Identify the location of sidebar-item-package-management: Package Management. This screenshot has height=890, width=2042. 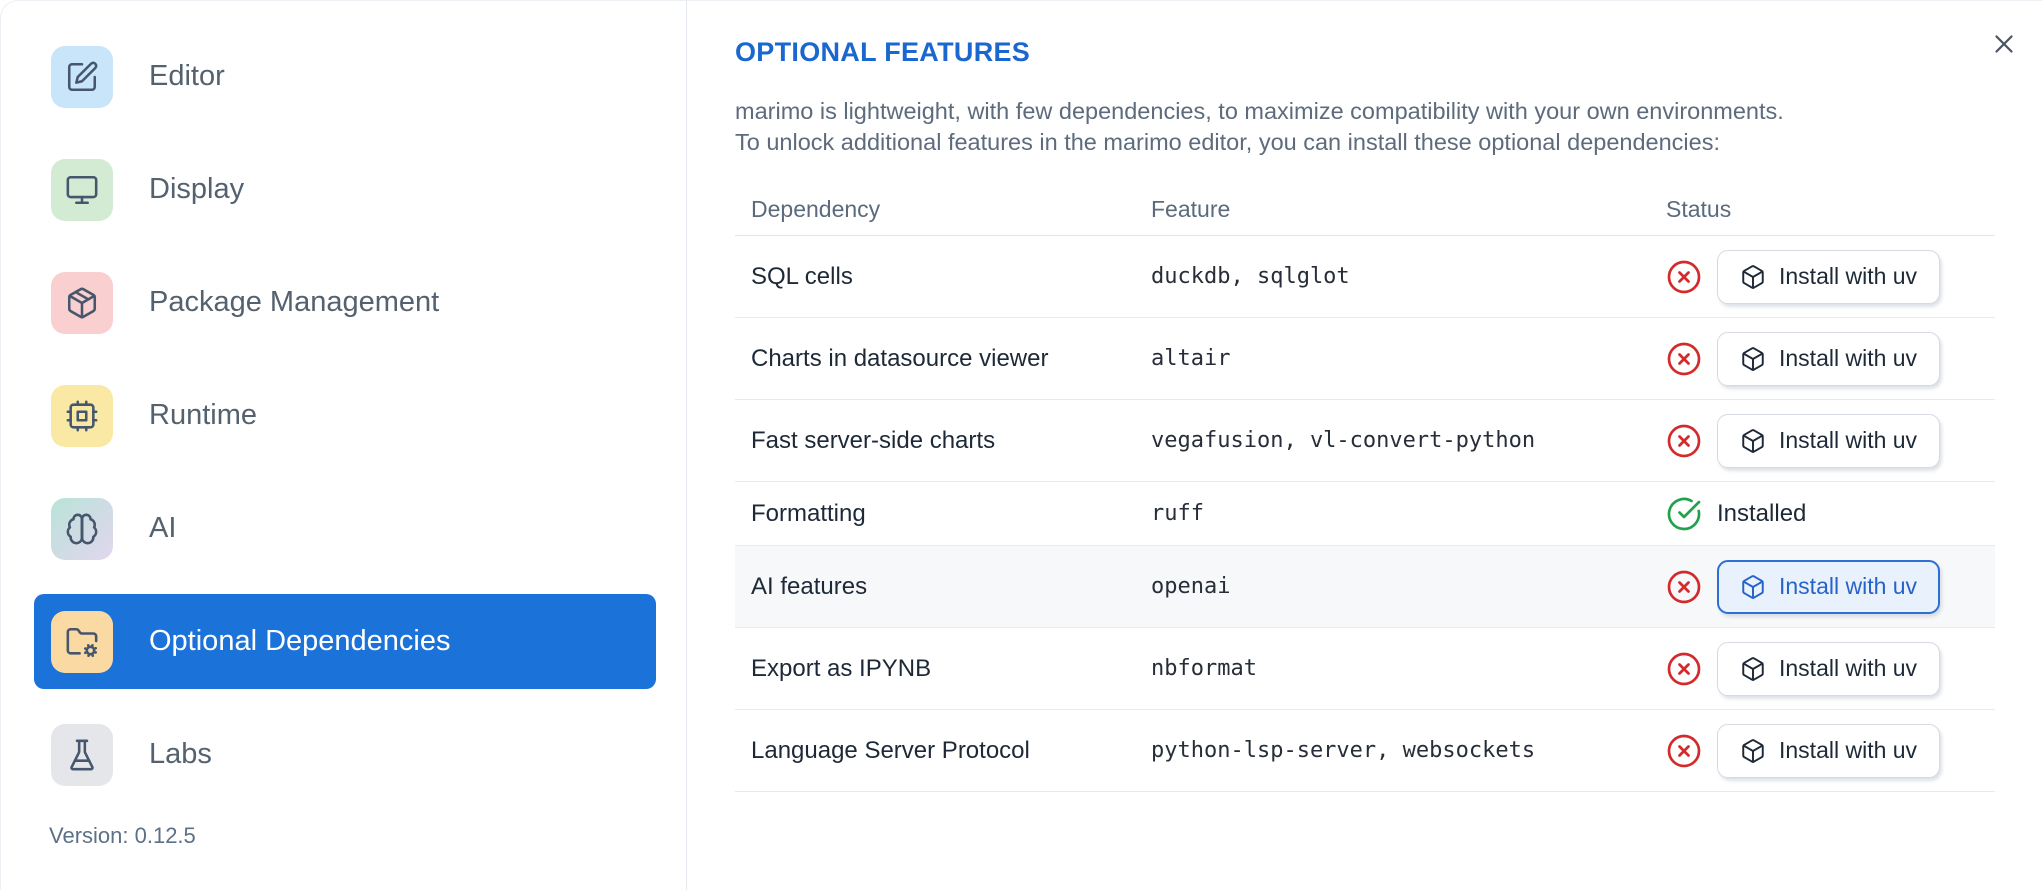
(345, 302).